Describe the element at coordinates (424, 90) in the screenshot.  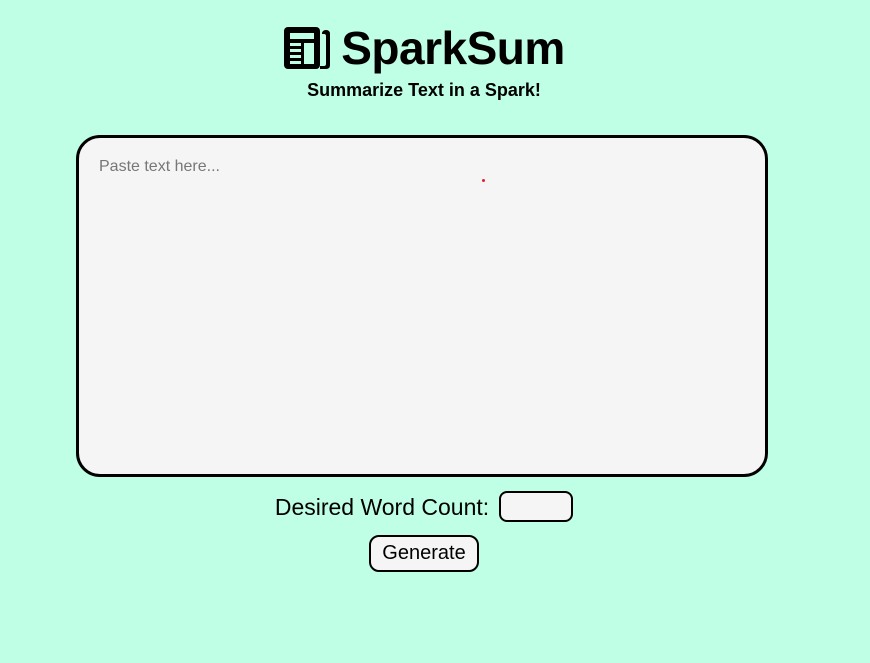
I see `tagline: Summarize Text in a Spark!` at that location.